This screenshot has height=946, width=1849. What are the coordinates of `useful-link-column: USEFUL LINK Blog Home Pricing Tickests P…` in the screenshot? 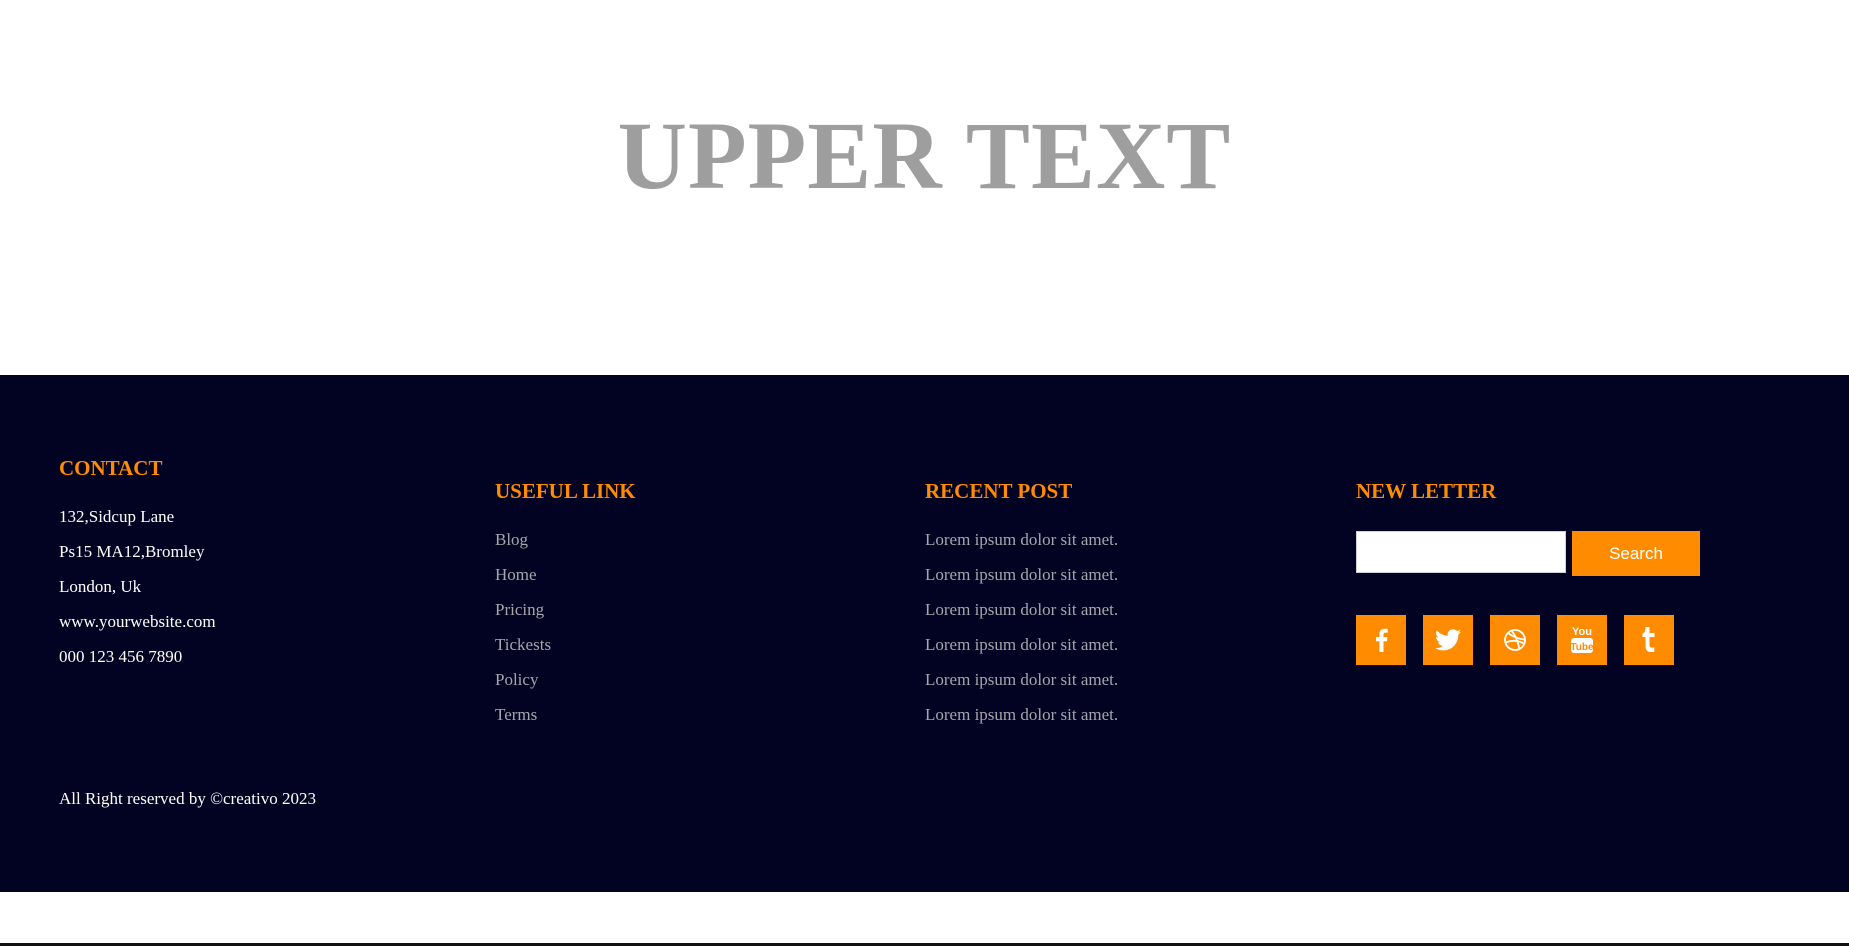 It's located at (685, 601).